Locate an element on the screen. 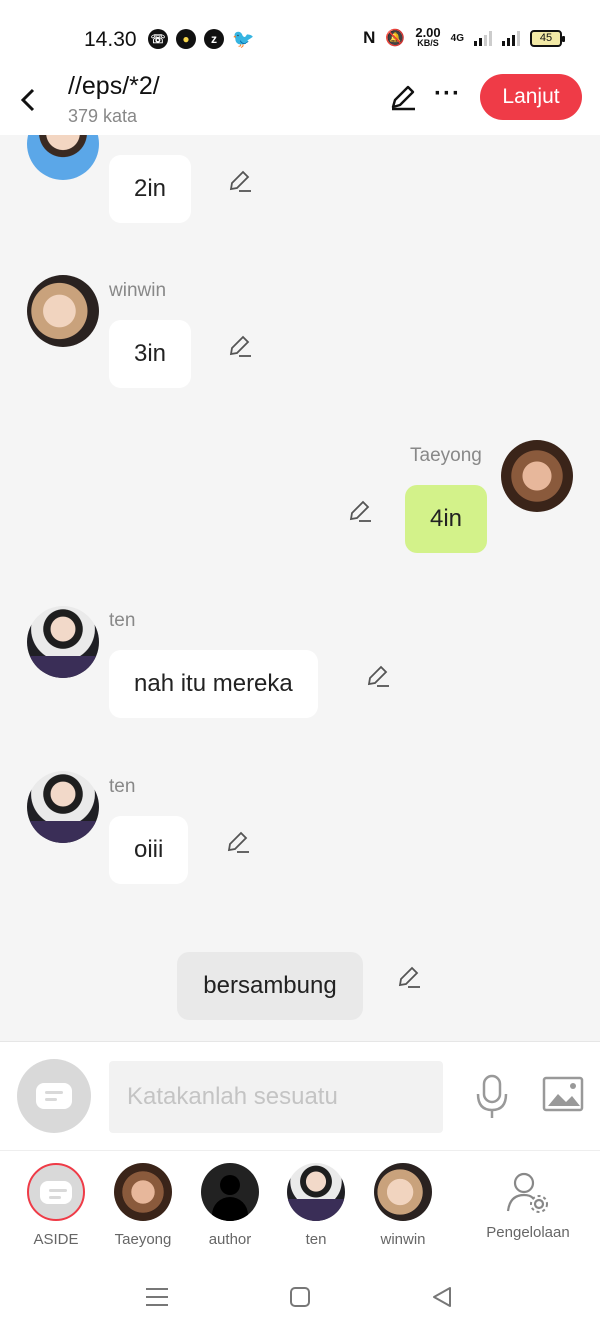 The image size is (600, 1333). character-aside: ASIDE is located at coordinates (56, 1205).